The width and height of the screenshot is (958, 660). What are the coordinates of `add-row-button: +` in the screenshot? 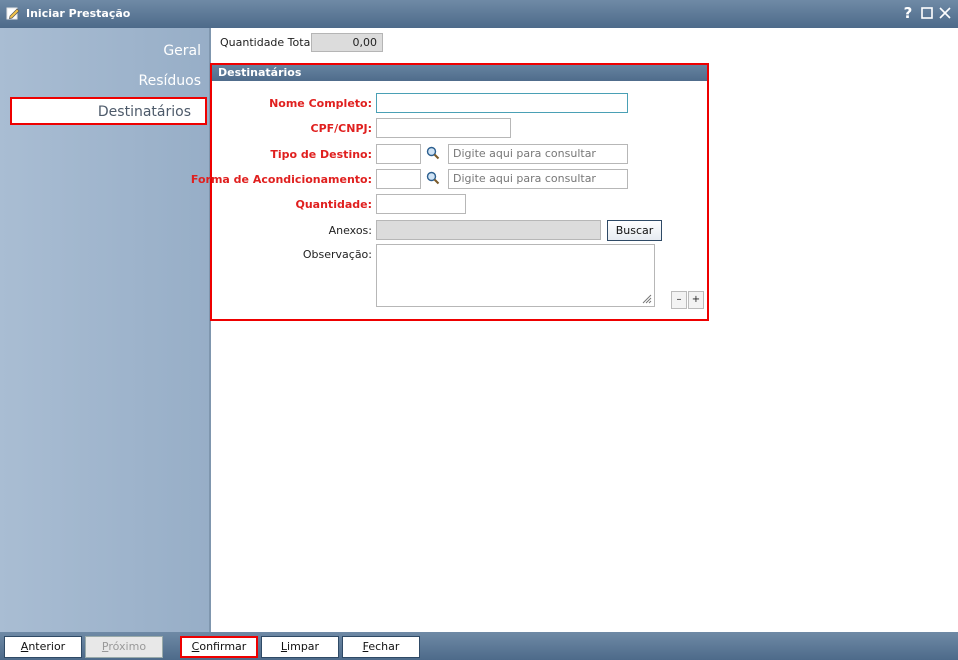 It's located at (696, 300).